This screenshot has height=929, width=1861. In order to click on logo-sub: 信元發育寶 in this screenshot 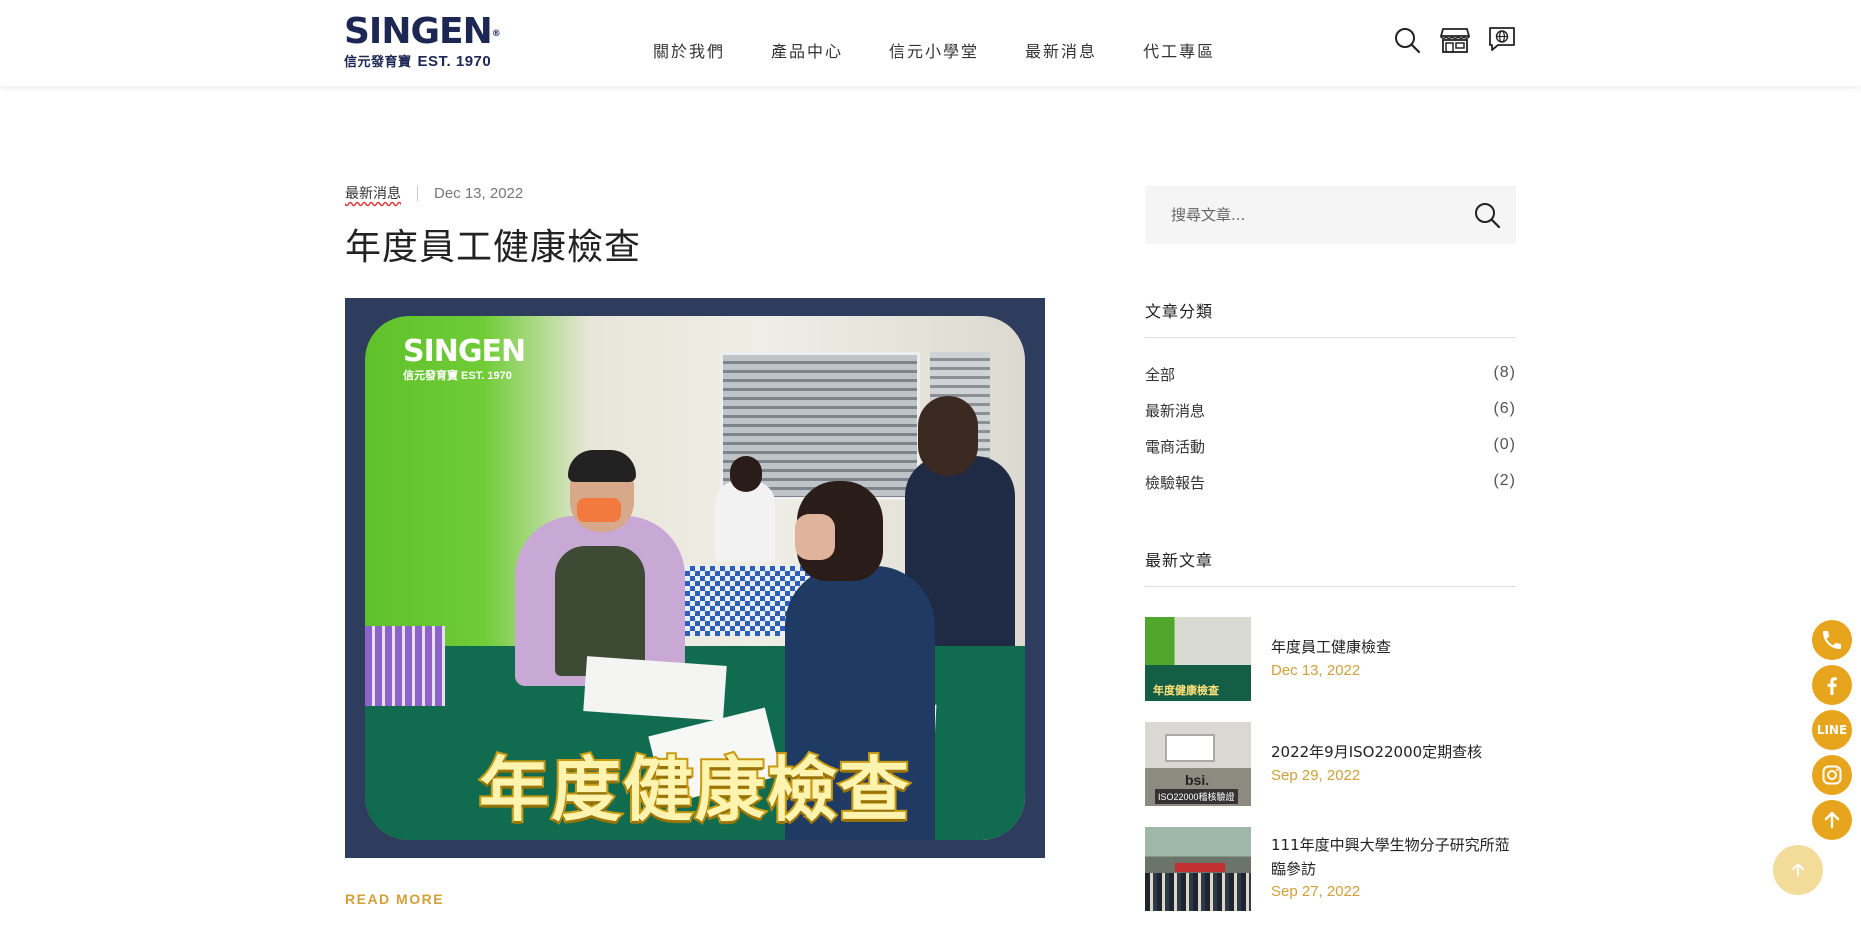, I will do `click(378, 61)`.